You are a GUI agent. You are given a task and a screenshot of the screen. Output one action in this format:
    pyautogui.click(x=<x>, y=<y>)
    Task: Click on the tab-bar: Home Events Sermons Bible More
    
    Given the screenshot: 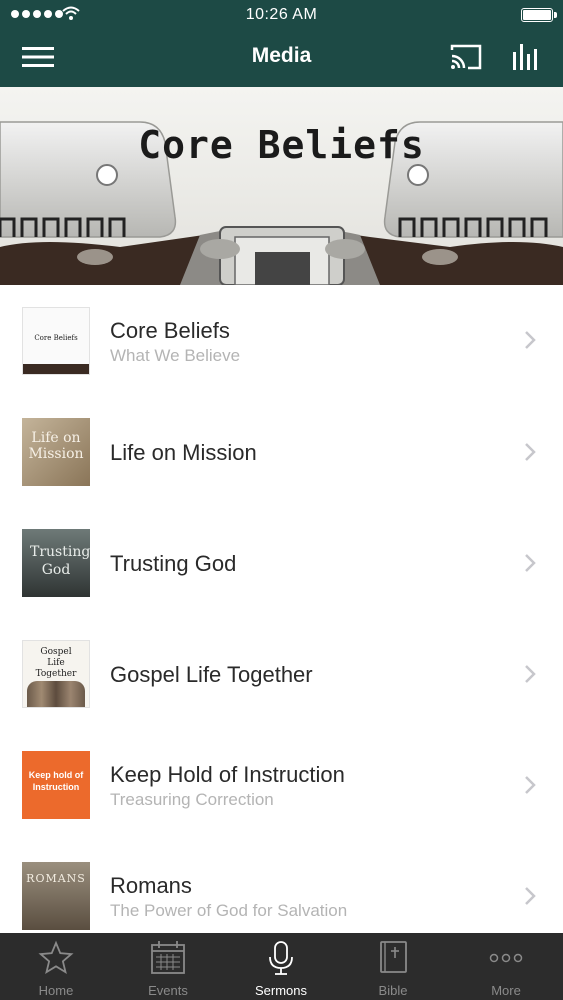 What is the action you would take?
    pyautogui.click(x=281, y=966)
    